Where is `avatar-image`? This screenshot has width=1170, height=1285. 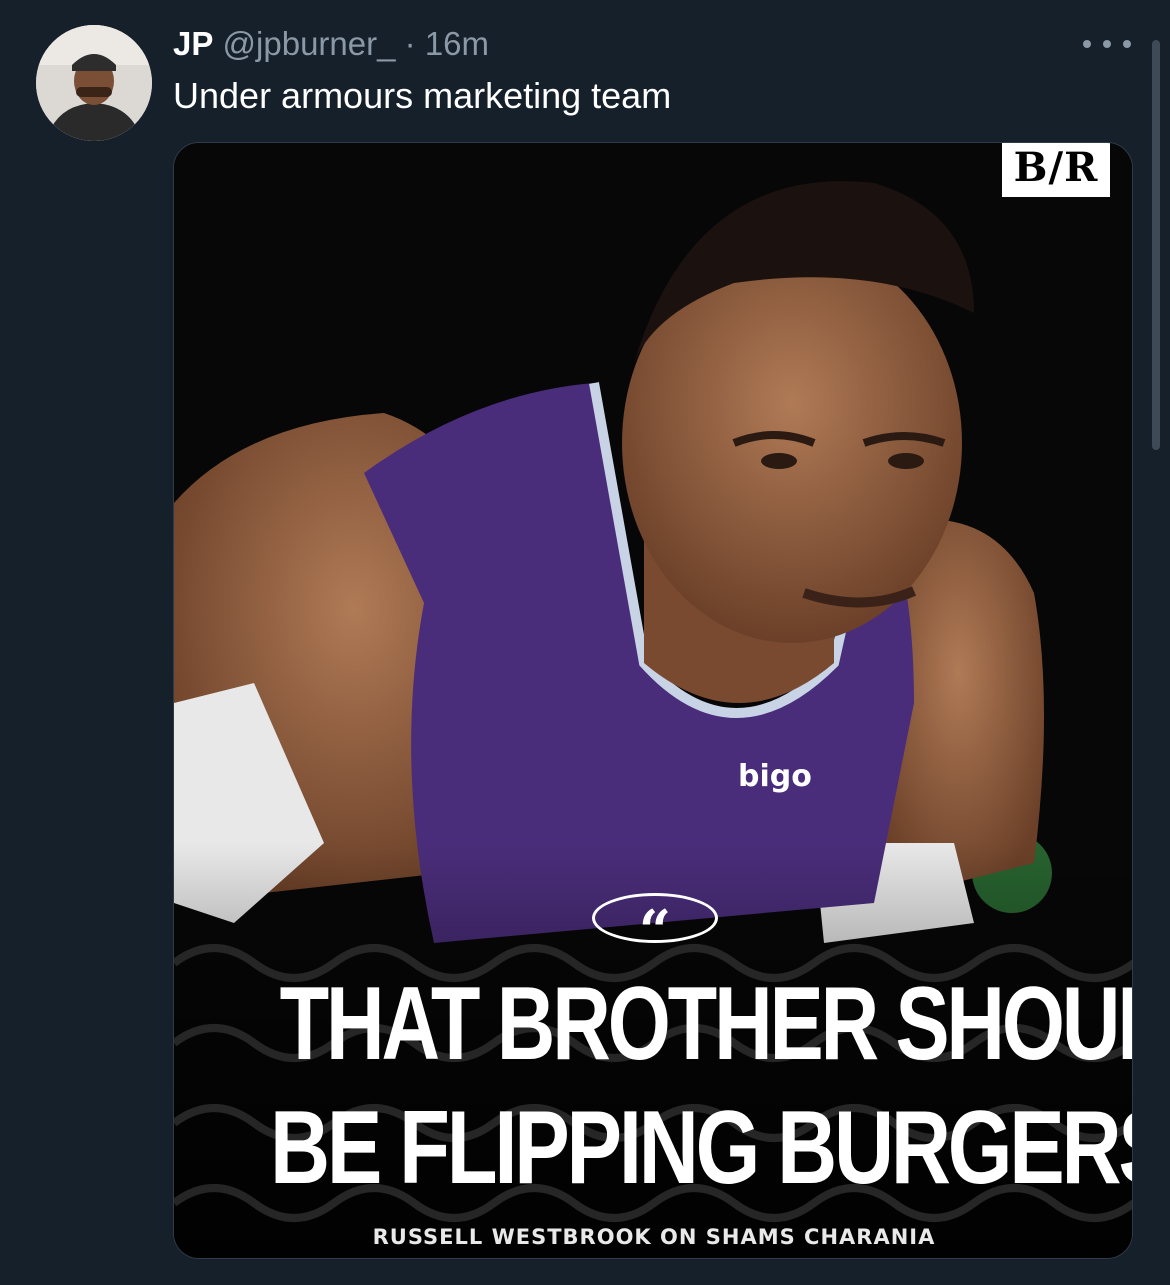
avatar-image is located at coordinates (94, 83).